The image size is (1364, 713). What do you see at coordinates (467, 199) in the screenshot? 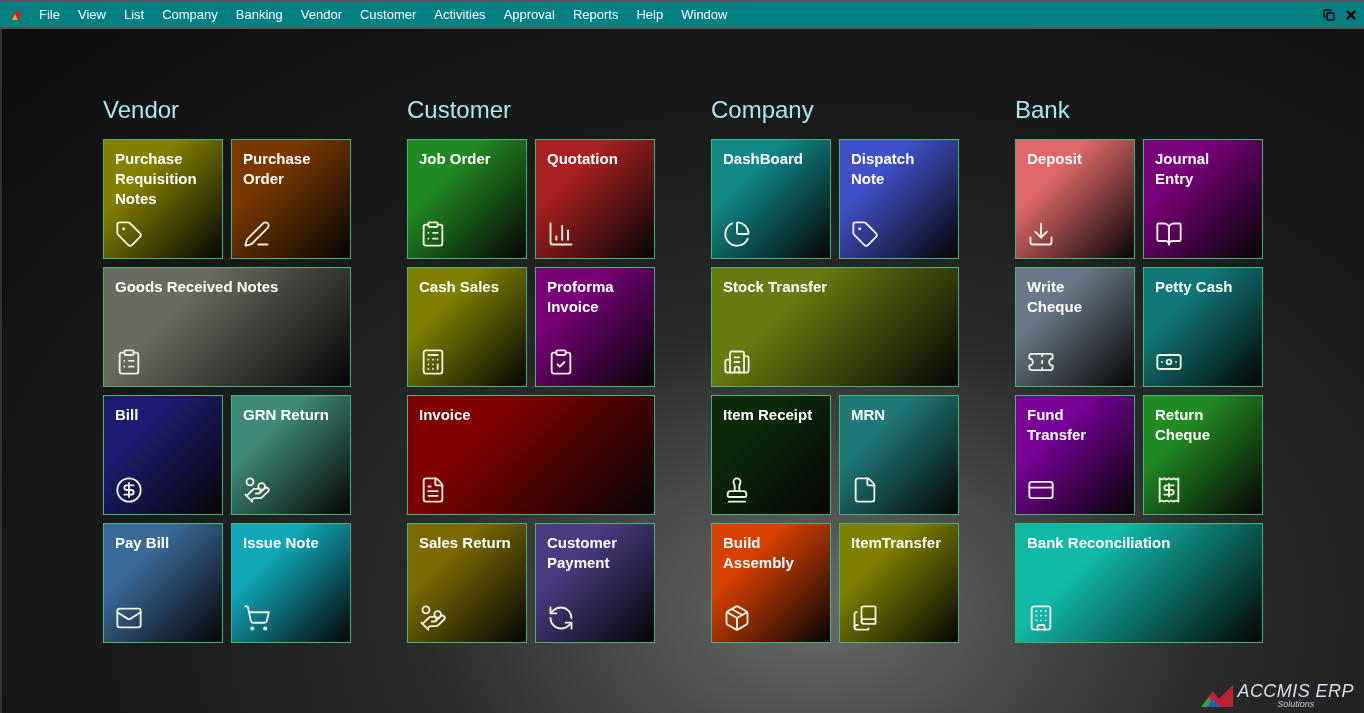
I see `menu-tile: Job Order` at bounding box center [467, 199].